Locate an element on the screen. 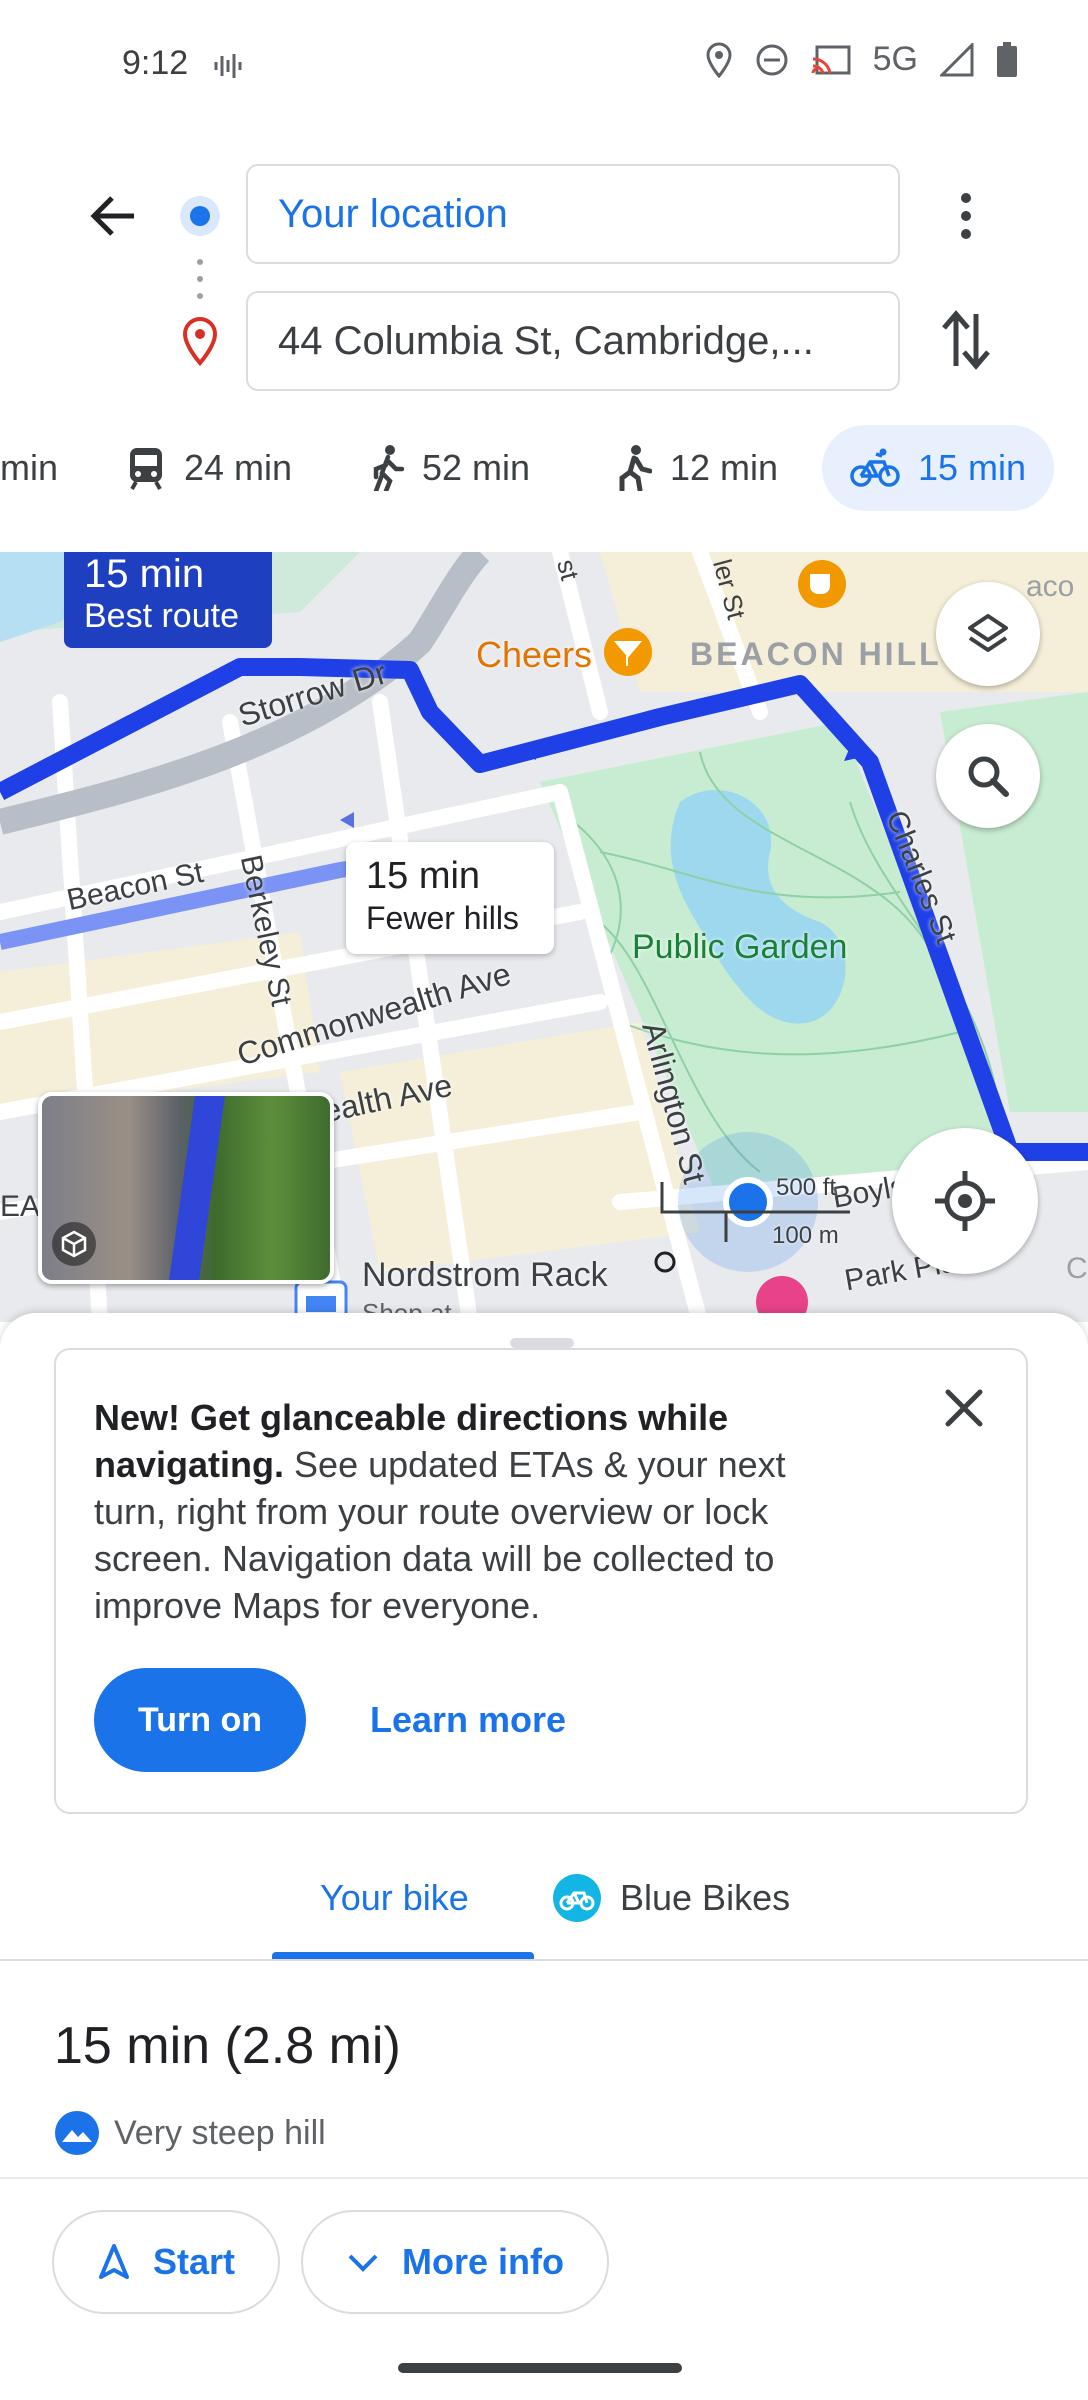 The height and width of the screenshot is (2400, 1088). start-button: Start is located at coordinates (166, 2262).